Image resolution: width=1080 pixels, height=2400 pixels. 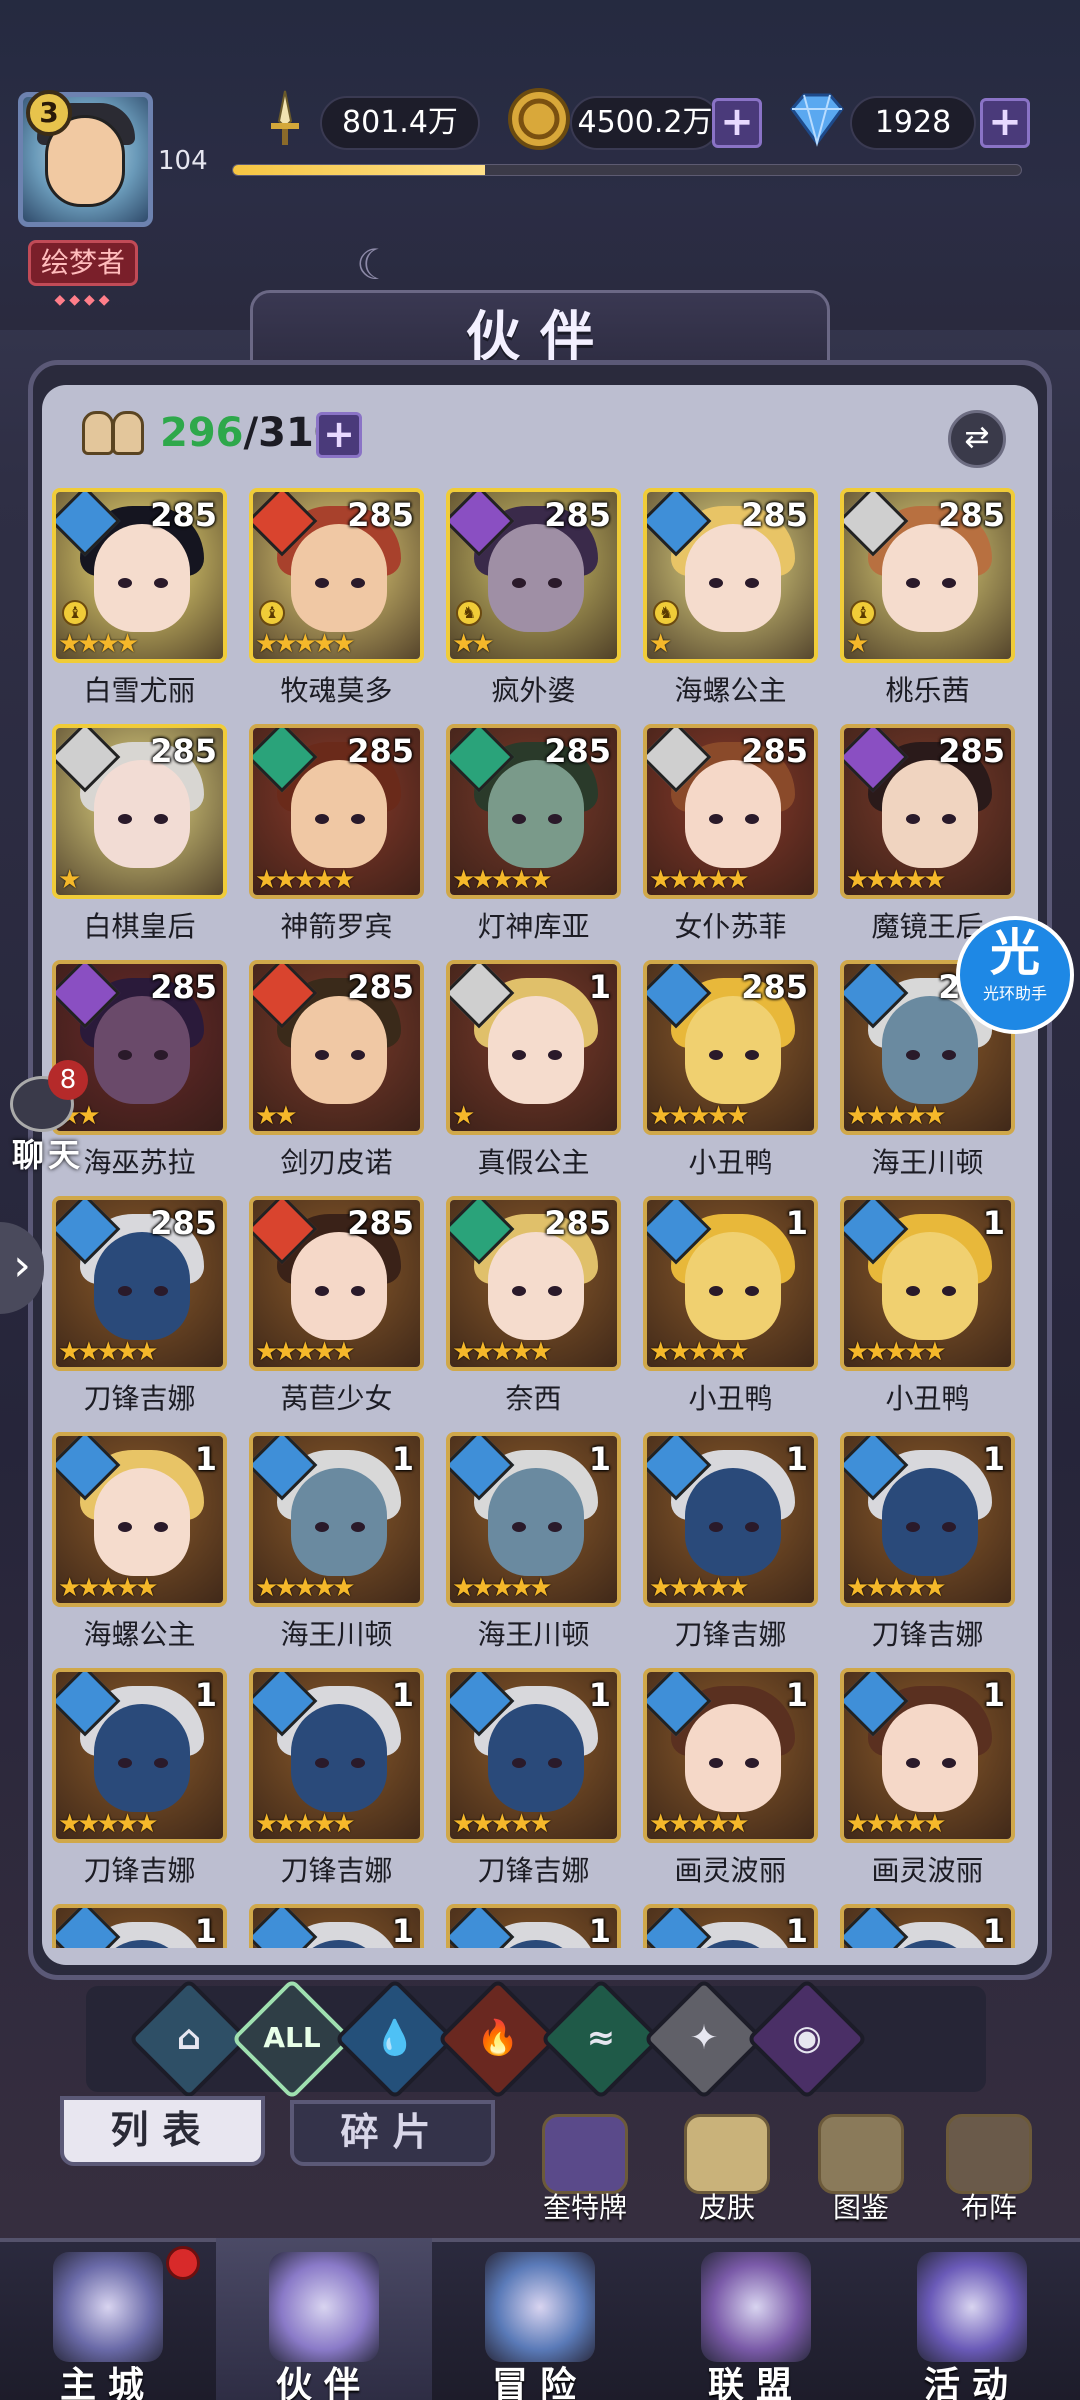 I want to click on add-gold-button: +, so click(x=737, y=123).